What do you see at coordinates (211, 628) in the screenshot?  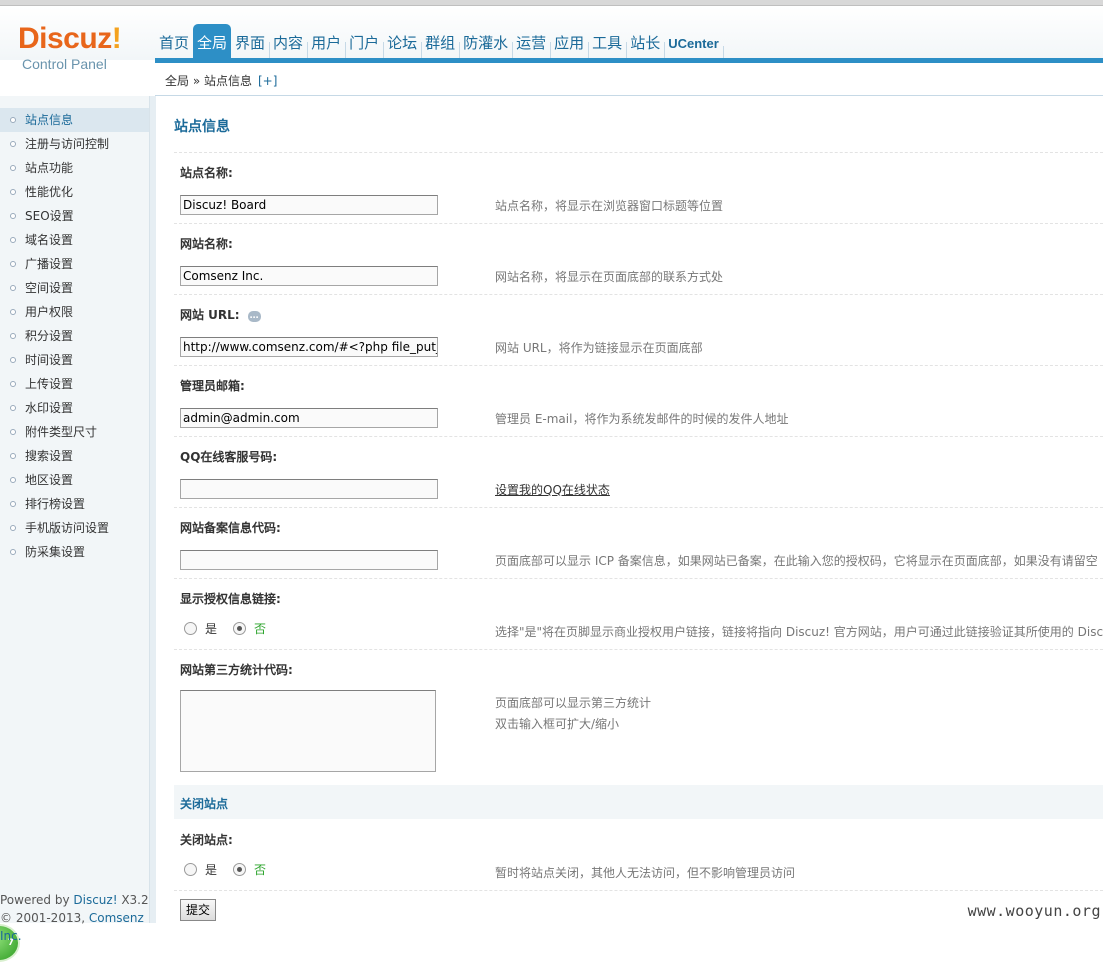 I see `license-yes-label: 是` at bounding box center [211, 628].